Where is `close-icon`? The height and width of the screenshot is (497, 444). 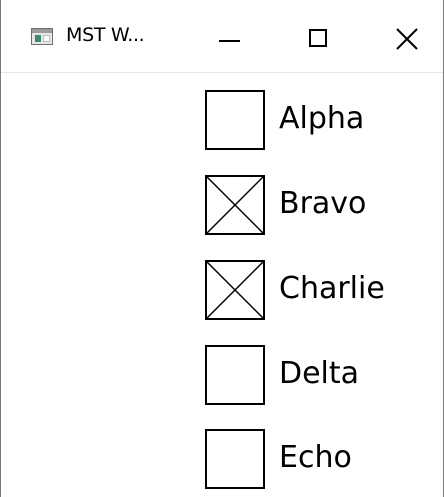 close-icon is located at coordinates (407, 39).